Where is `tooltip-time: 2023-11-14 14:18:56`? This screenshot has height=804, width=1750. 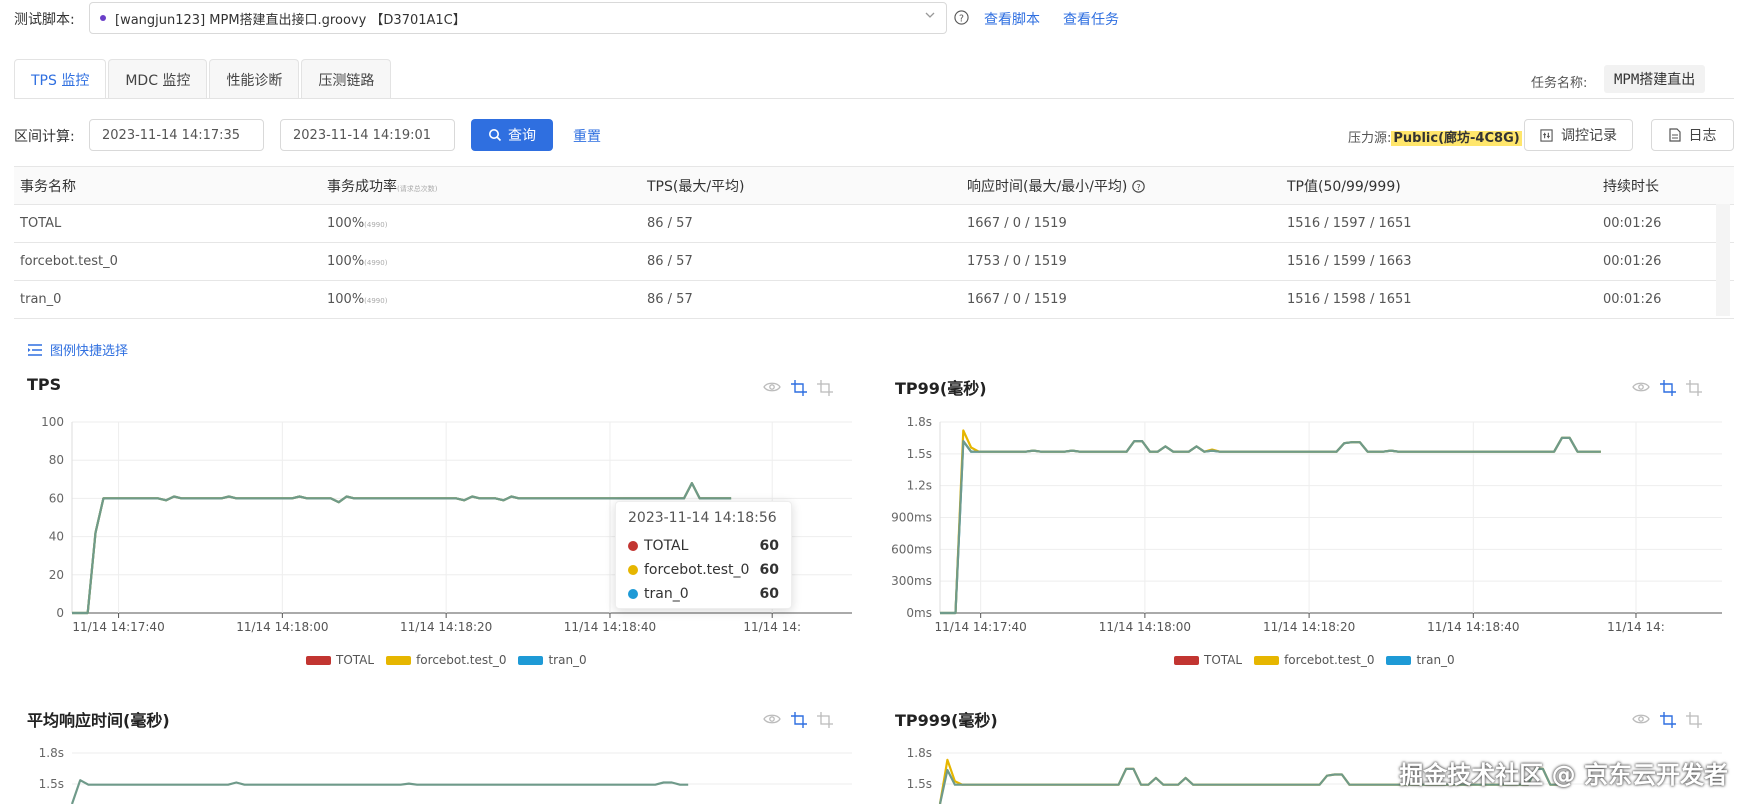
tooltip-time: 2023-11-14 14:18:56 is located at coordinates (702, 518).